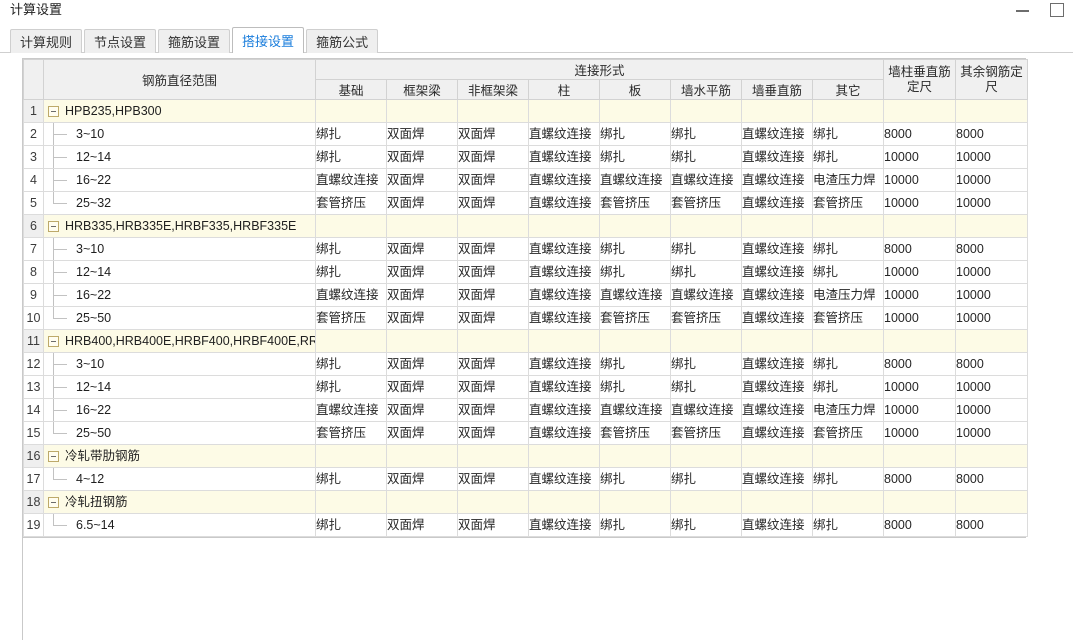 This screenshot has width=1073, height=640. What do you see at coordinates (179, 203) in the screenshot?
I see `row-diameter-range-cell: 25~32` at bounding box center [179, 203].